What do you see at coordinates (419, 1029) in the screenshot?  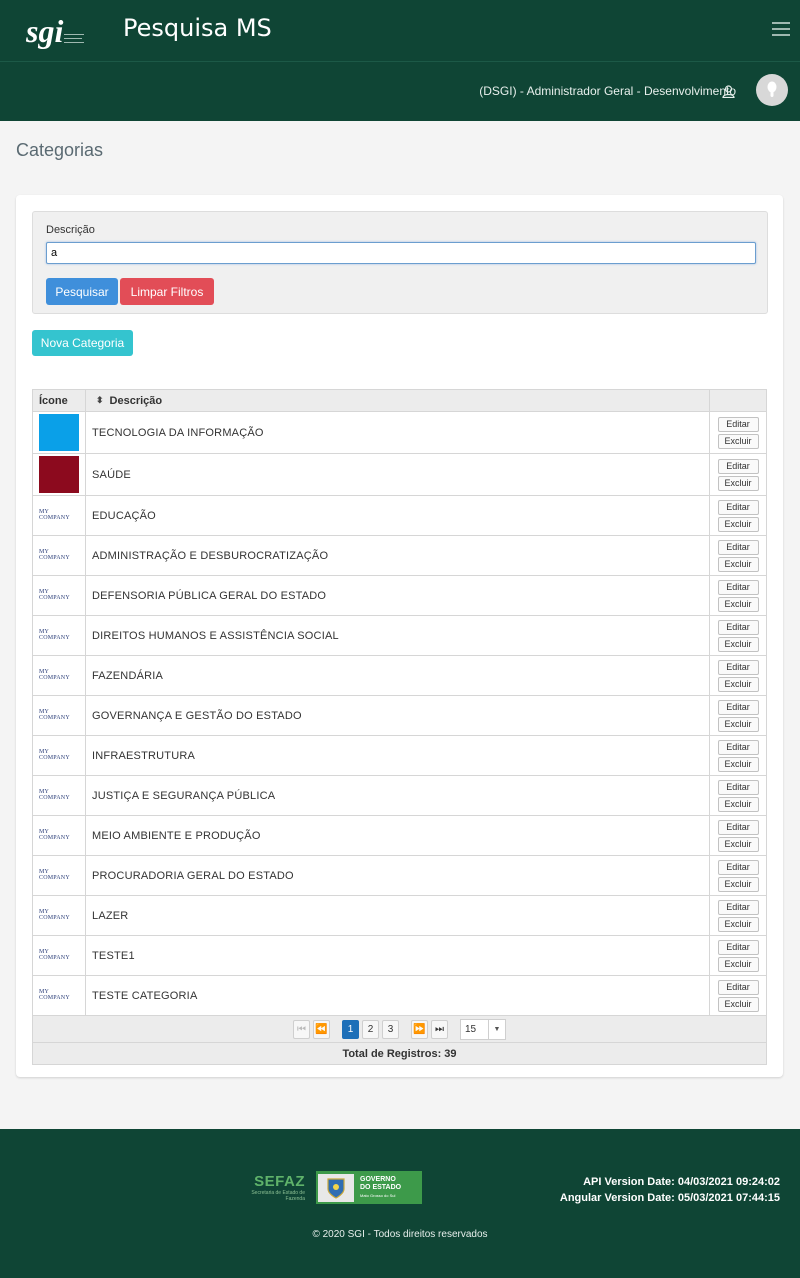 I see `next-page-button: ⏩` at bounding box center [419, 1029].